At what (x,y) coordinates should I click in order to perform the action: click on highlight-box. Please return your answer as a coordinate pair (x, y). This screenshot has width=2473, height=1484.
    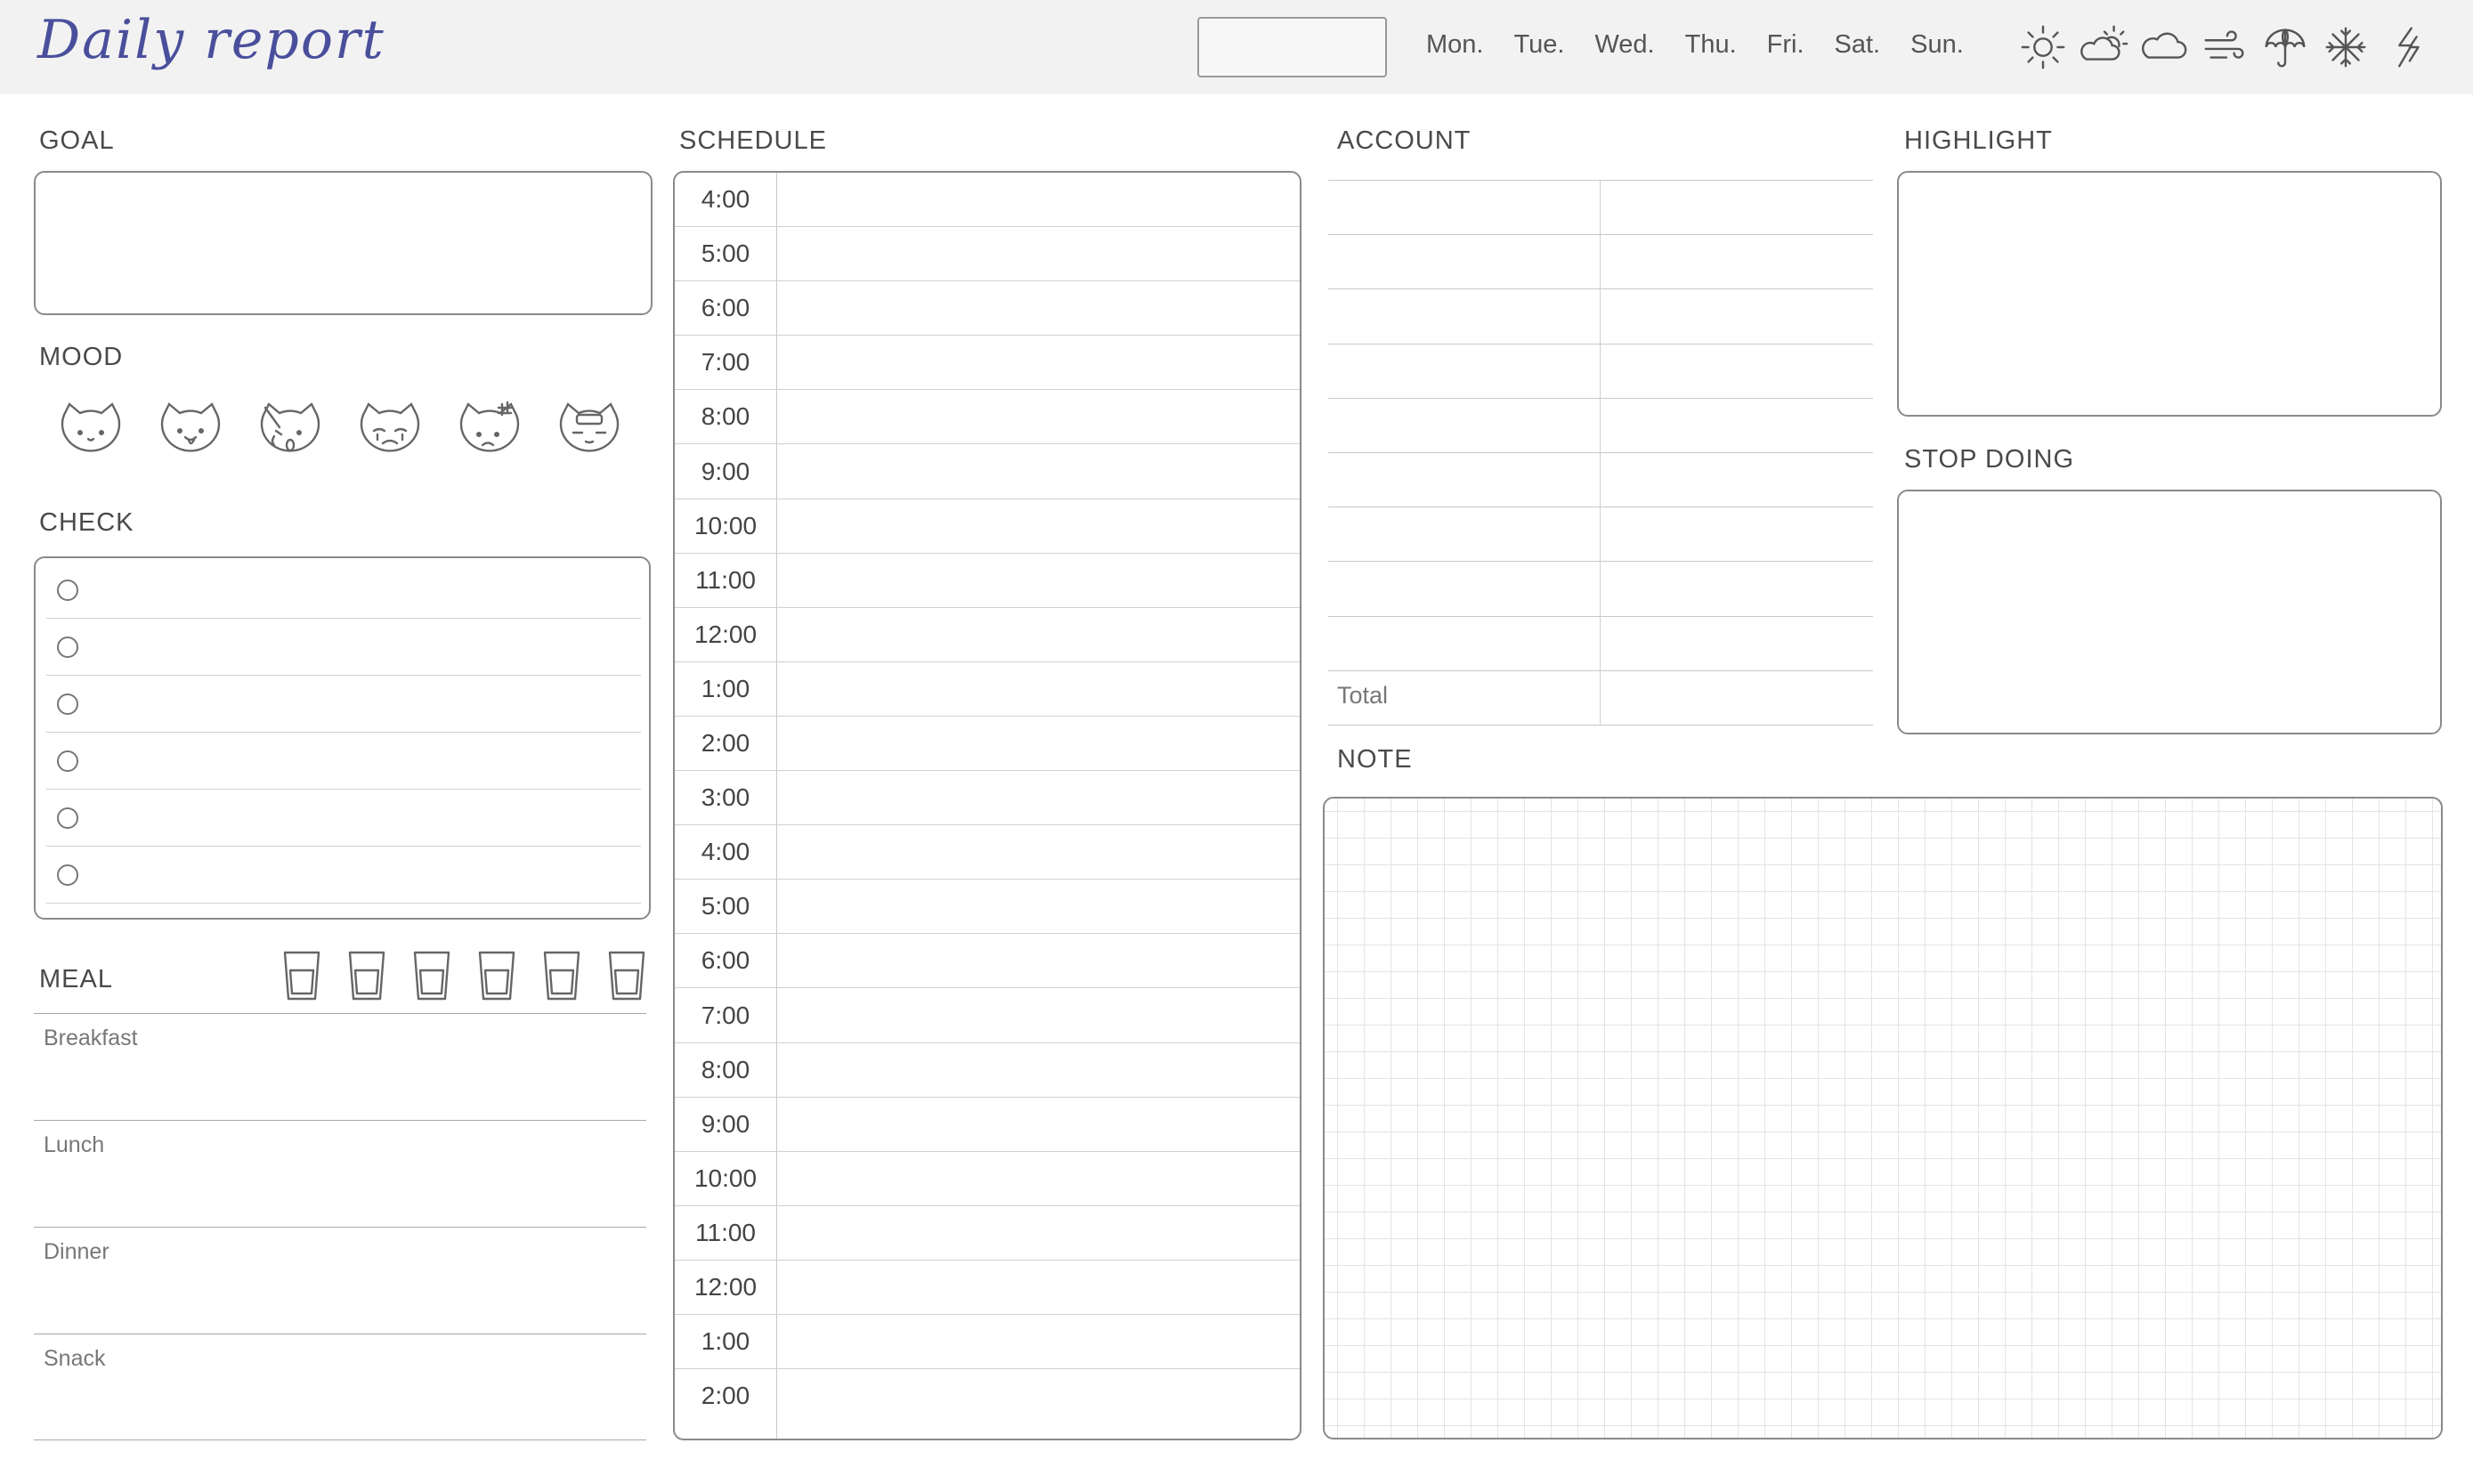
    Looking at the image, I should click on (2170, 294).